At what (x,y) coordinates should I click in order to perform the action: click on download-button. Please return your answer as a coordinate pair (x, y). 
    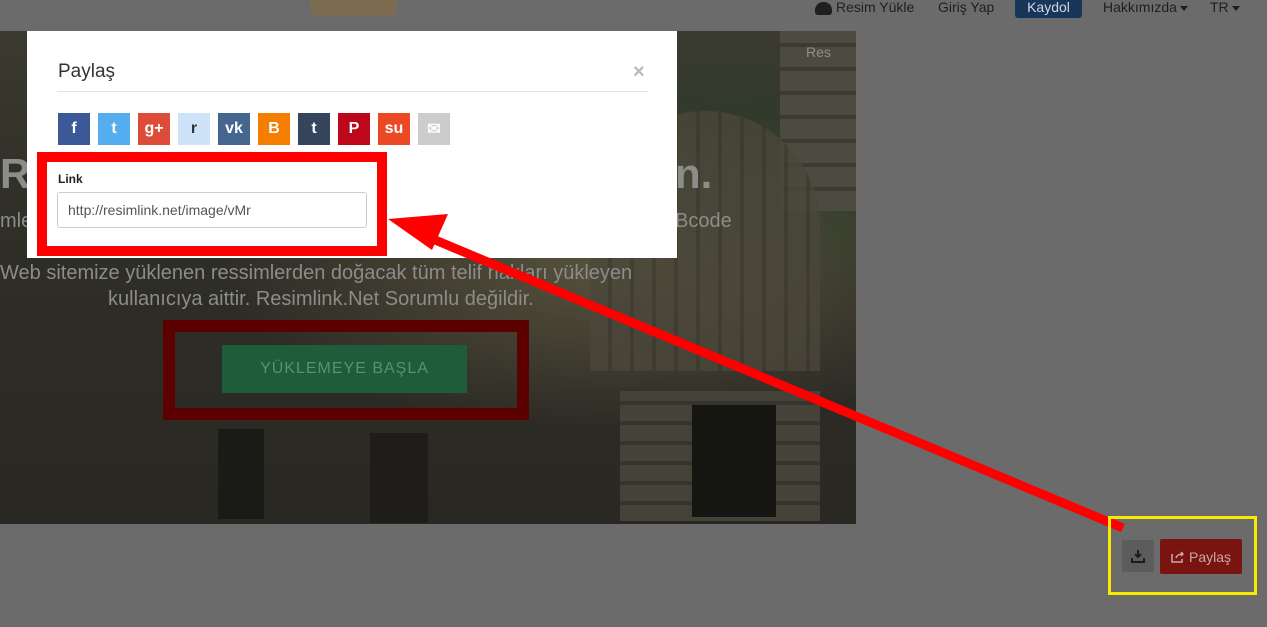
    Looking at the image, I should click on (1138, 556).